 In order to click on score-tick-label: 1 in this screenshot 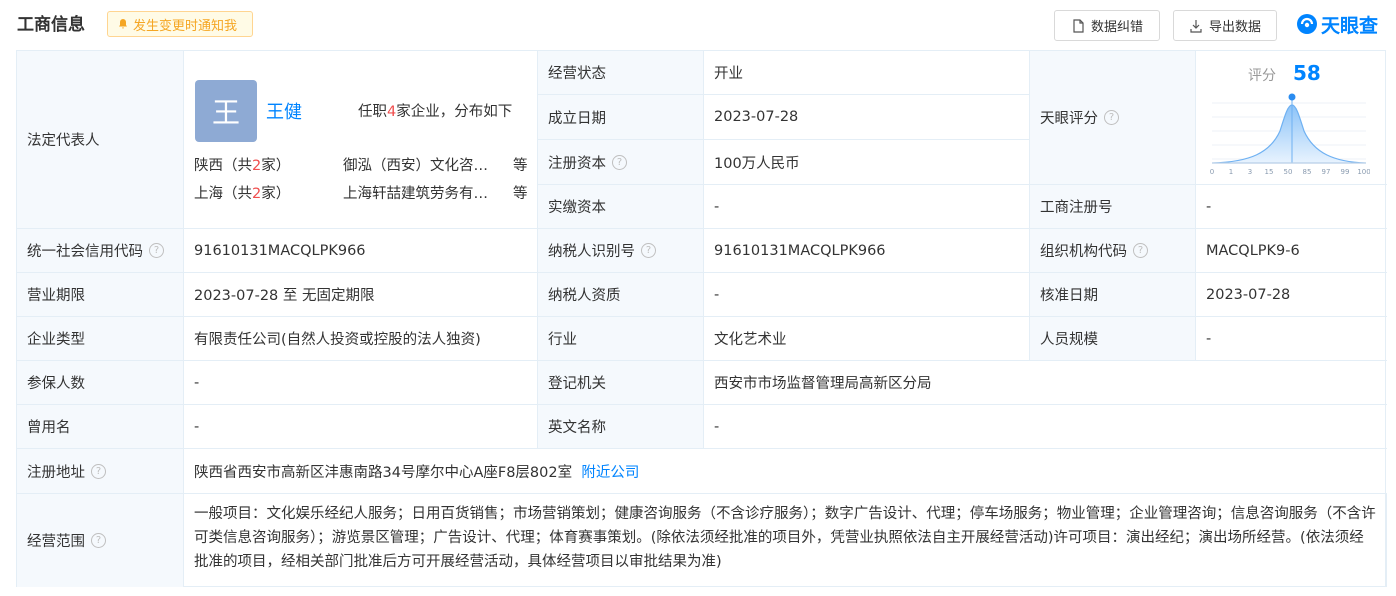, I will do `click(1231, 172)`.